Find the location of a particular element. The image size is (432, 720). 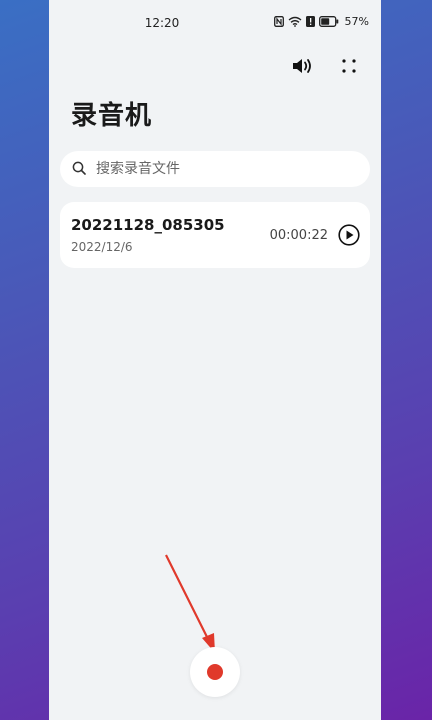

page-title: 录音机 is located at coordinates (112, 116).